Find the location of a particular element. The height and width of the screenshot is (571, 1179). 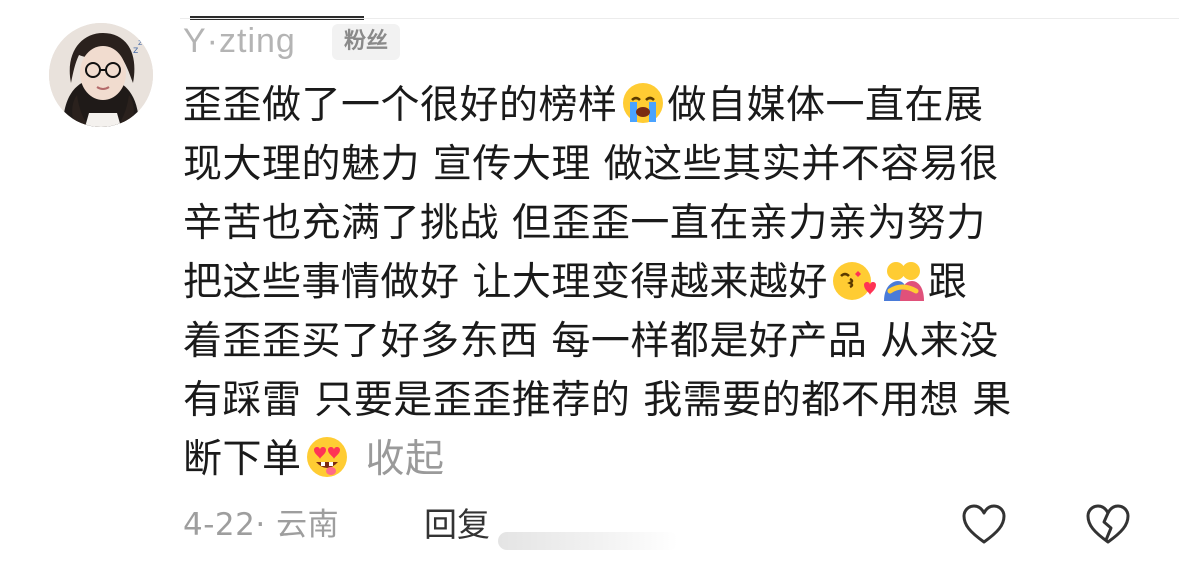

people-hugging-emoji-icon is located at coordinates (903, 280).